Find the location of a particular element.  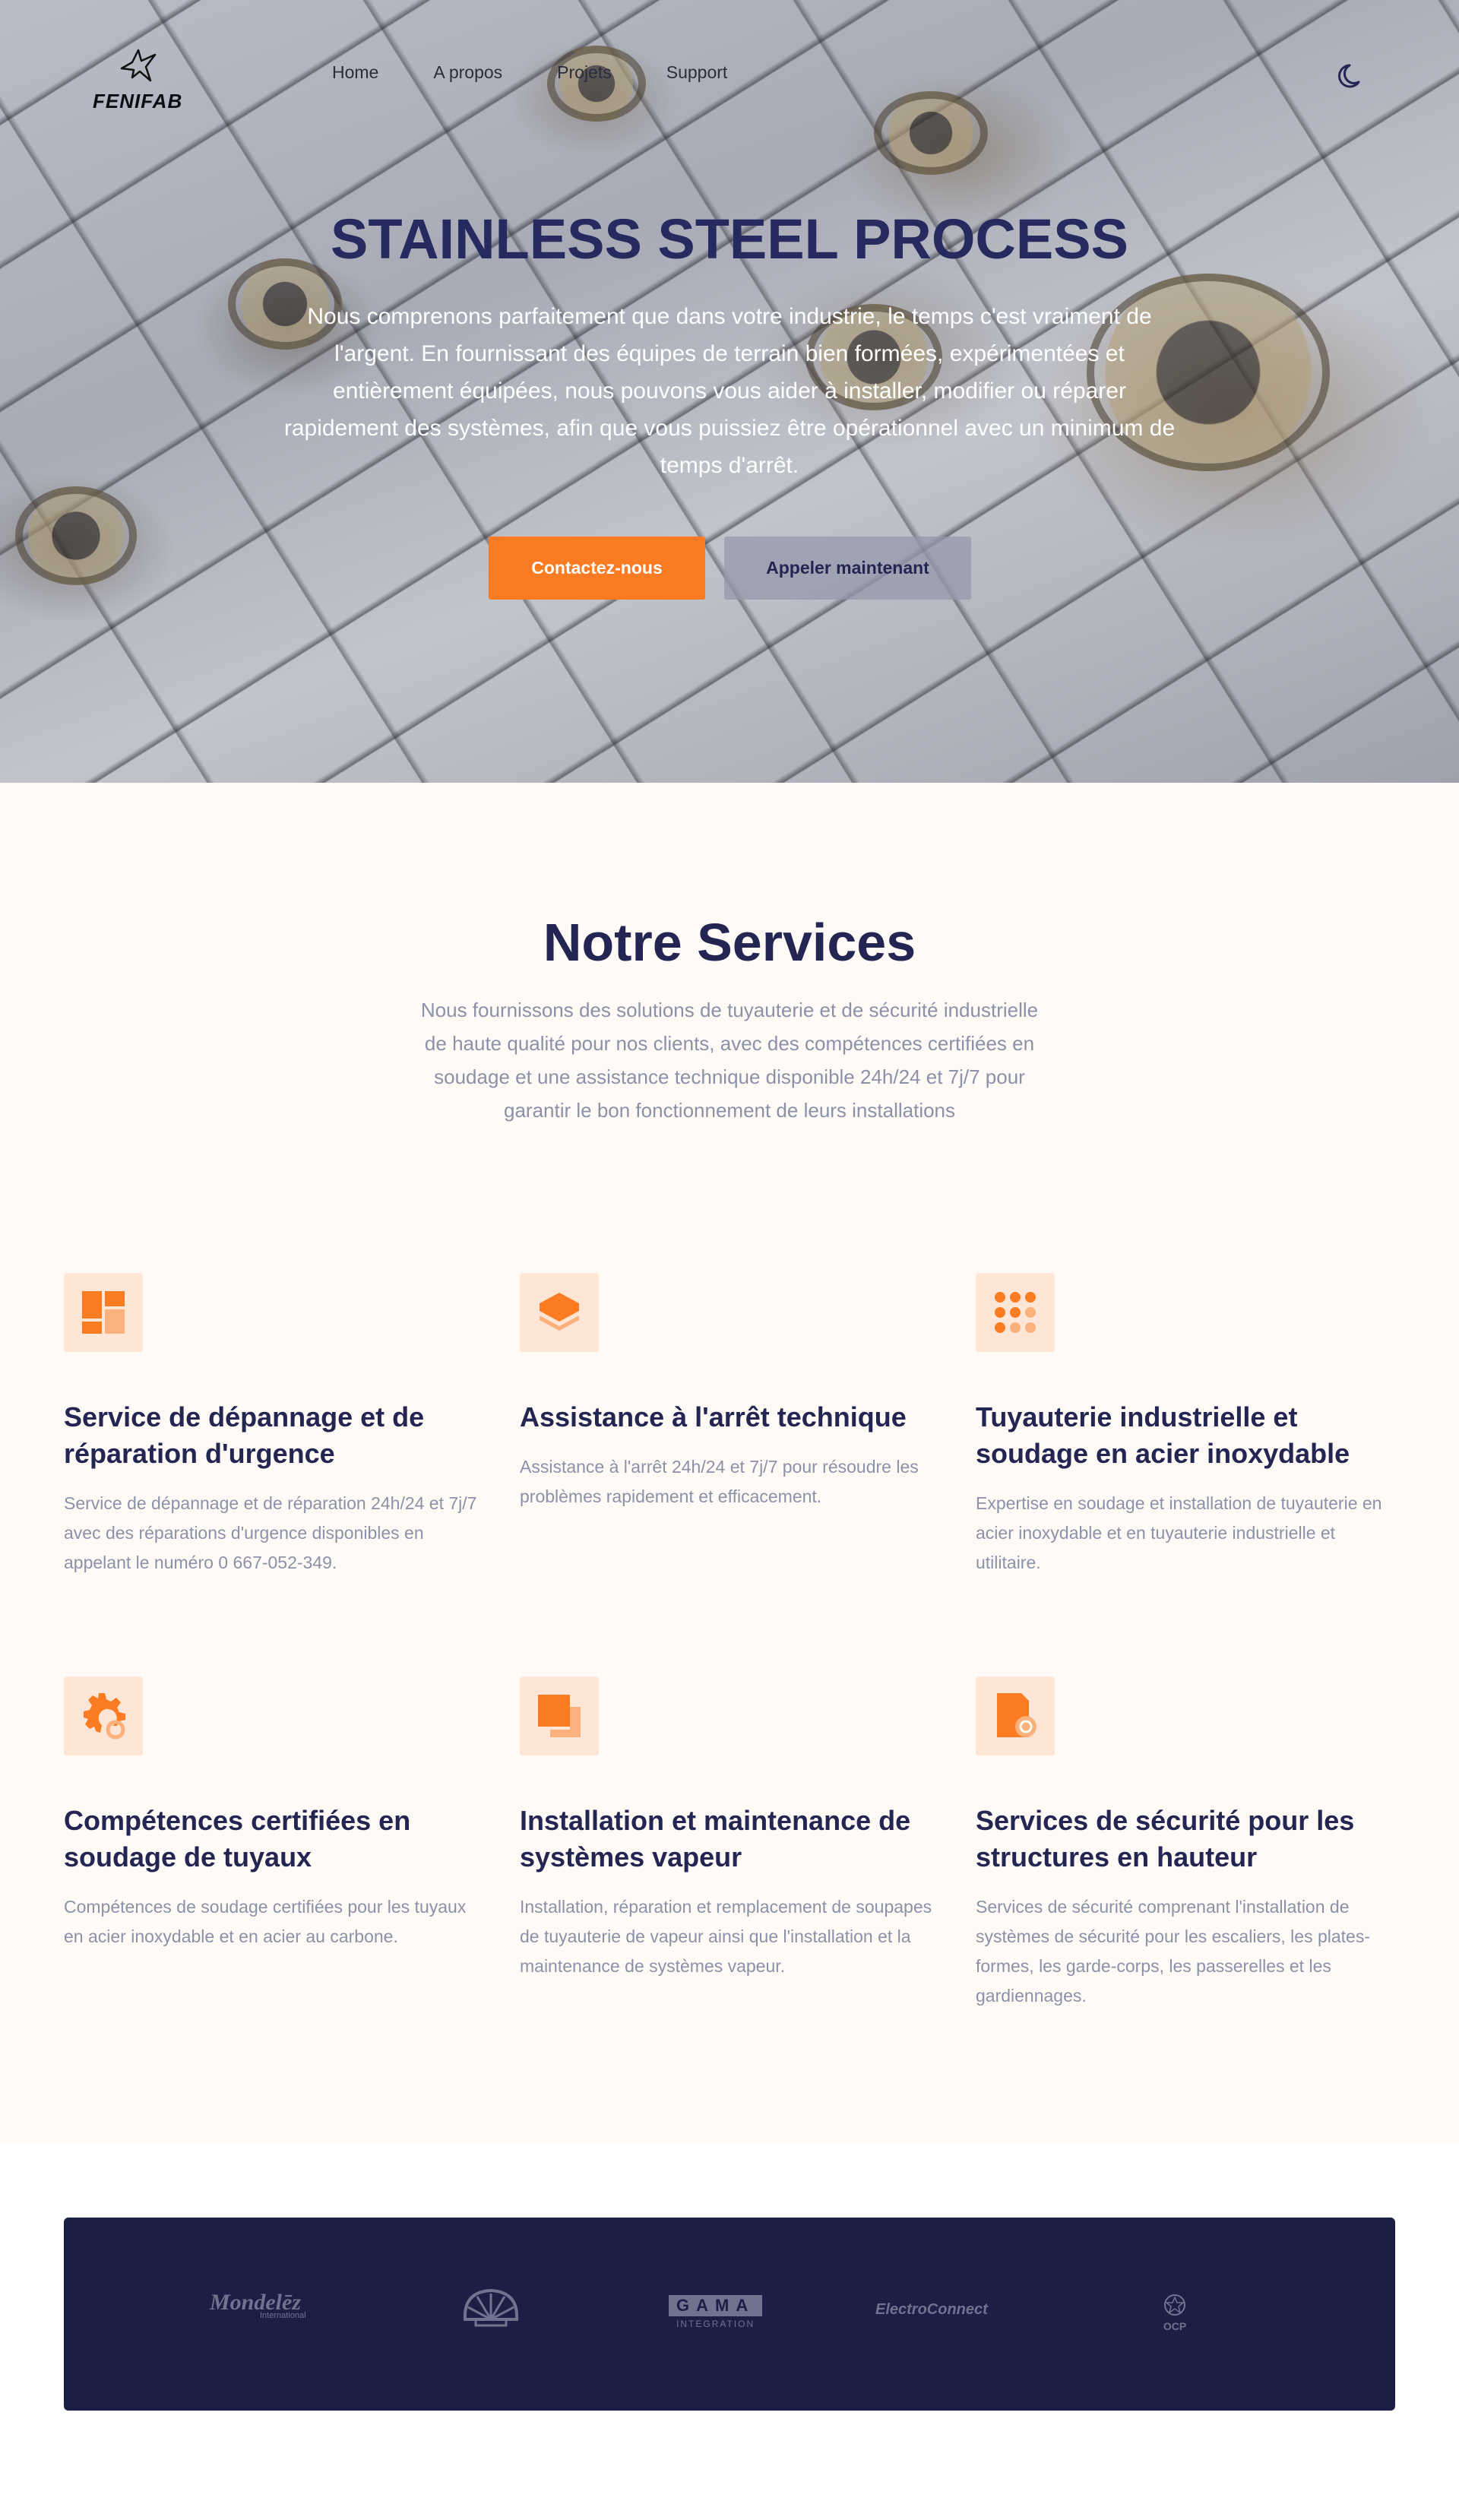

moon-icon is located at coordinates (1349, 76).